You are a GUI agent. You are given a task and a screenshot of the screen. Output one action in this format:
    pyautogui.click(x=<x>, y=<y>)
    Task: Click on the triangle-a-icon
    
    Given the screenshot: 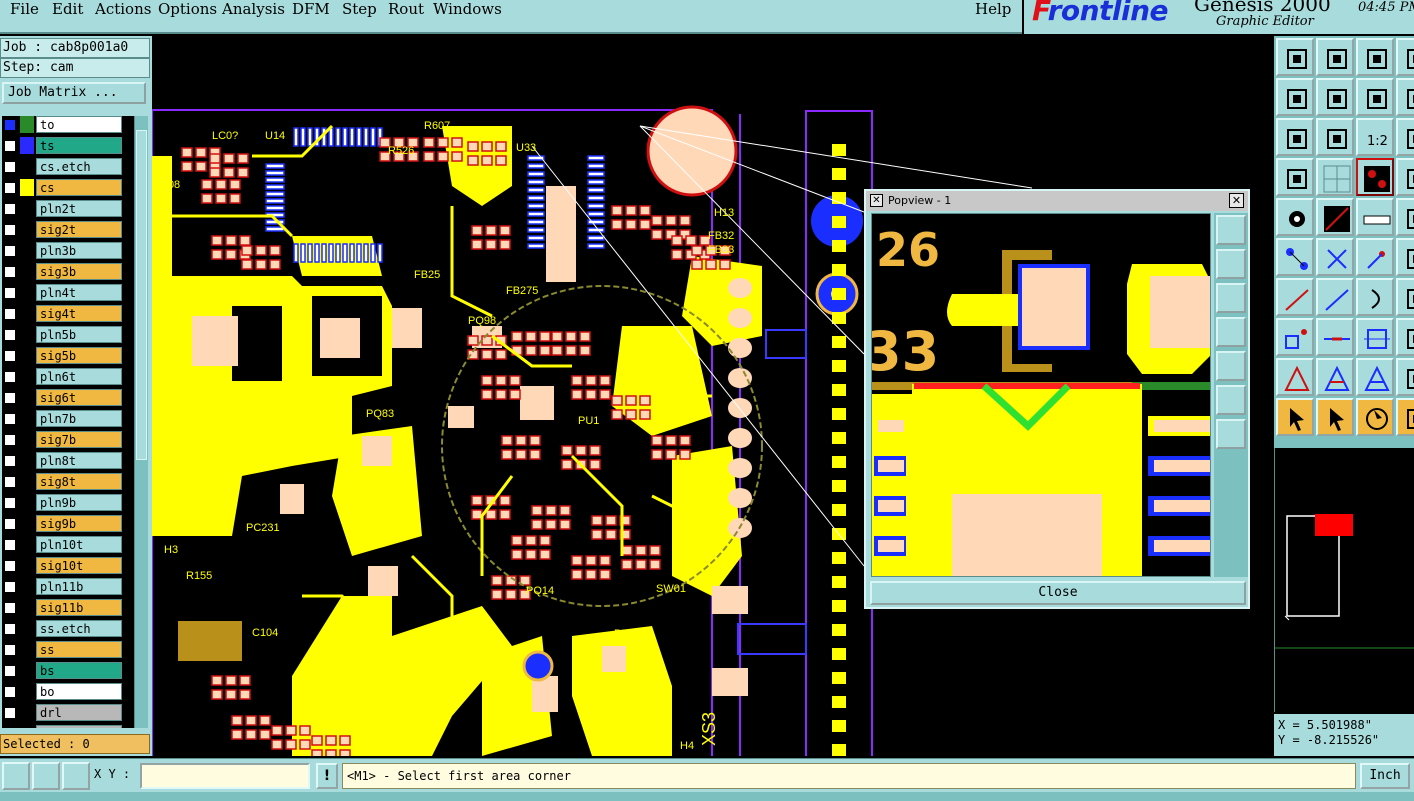 What is the action you would take?
    pyautogui.click(x=1295, y=377)
    